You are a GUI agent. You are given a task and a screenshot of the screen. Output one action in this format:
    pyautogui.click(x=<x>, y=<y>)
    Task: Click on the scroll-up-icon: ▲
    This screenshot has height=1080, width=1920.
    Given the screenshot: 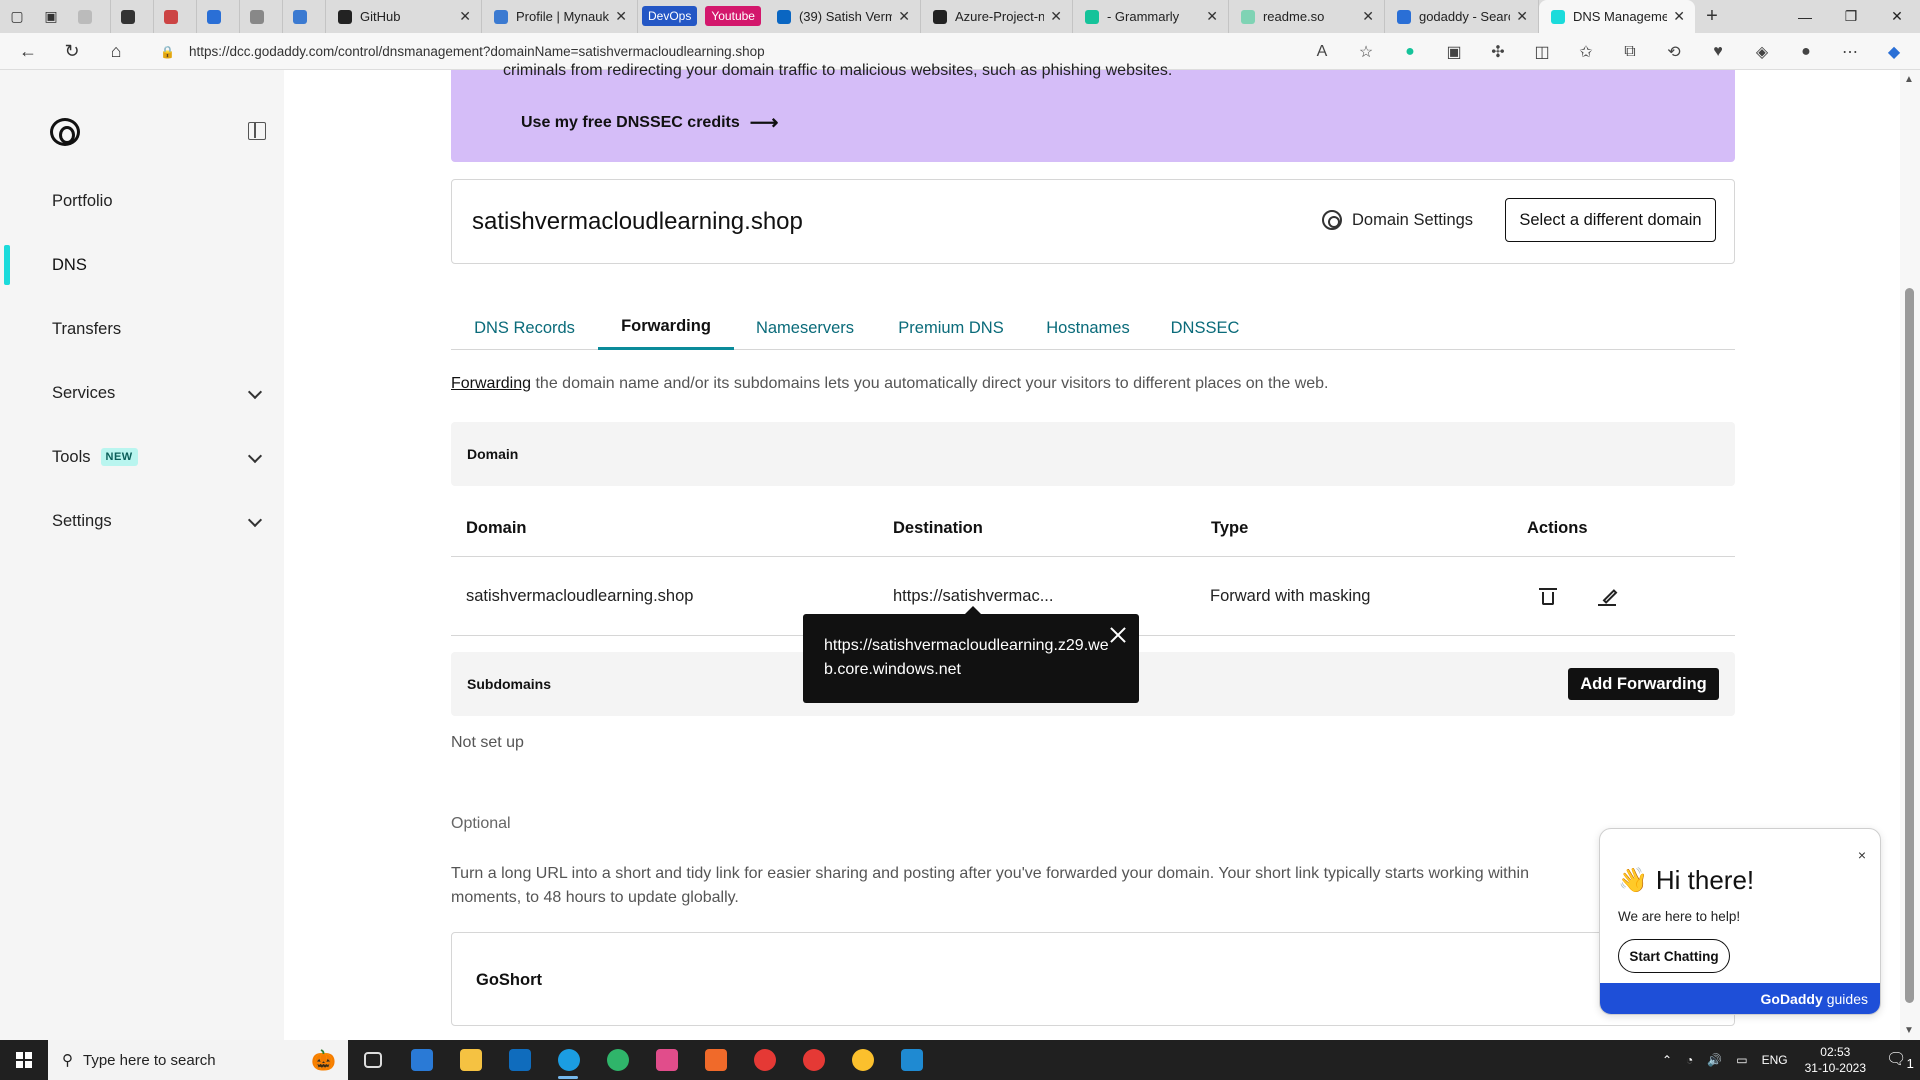 What is the action you would take?
    pyautogui.click(x=1909, y=79)
    